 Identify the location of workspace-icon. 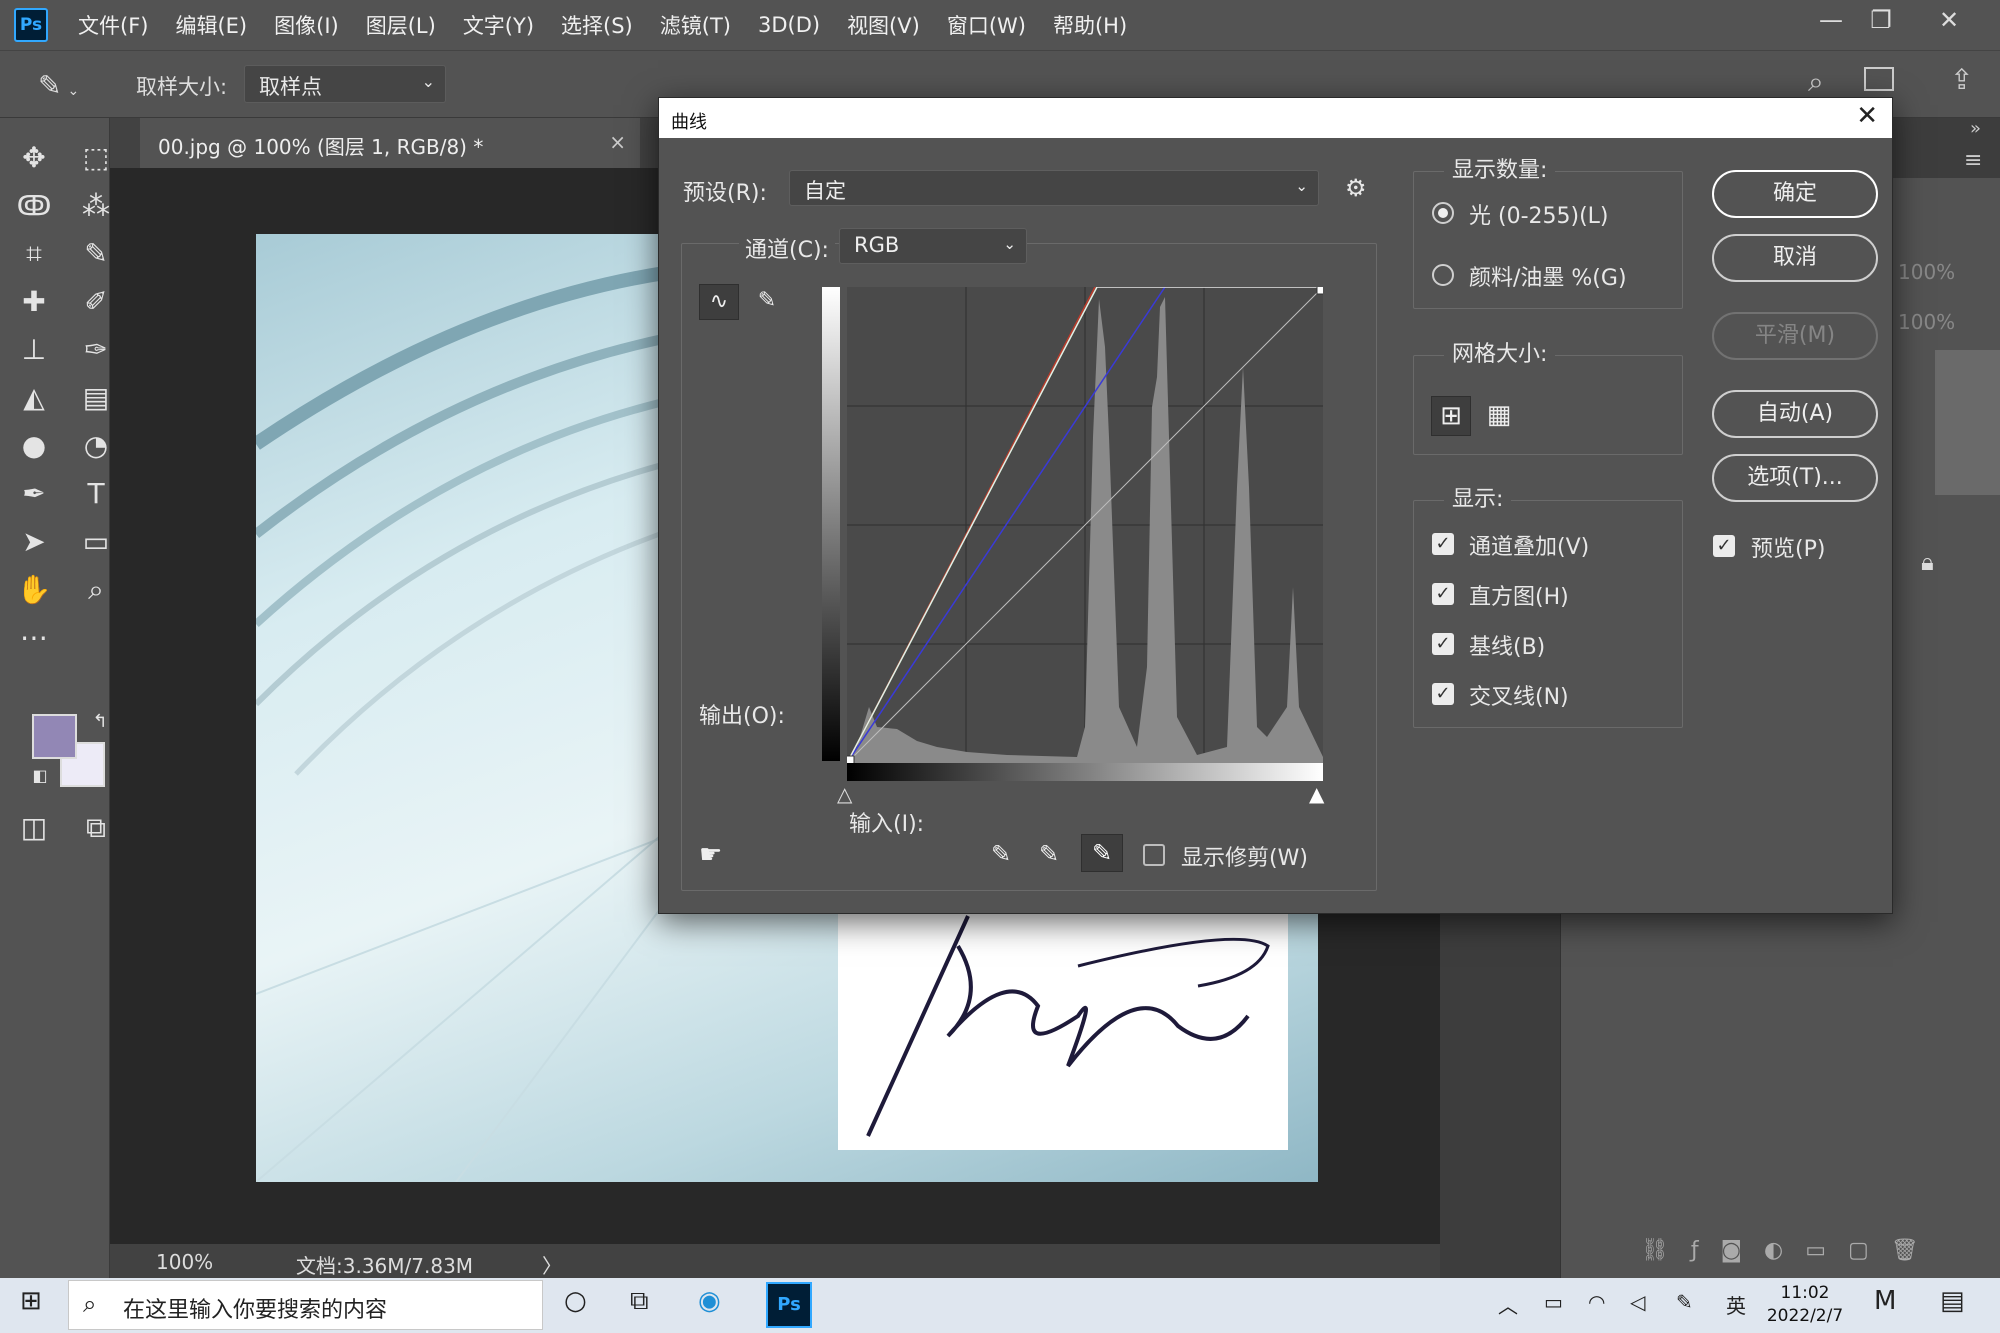
(1879, 79).